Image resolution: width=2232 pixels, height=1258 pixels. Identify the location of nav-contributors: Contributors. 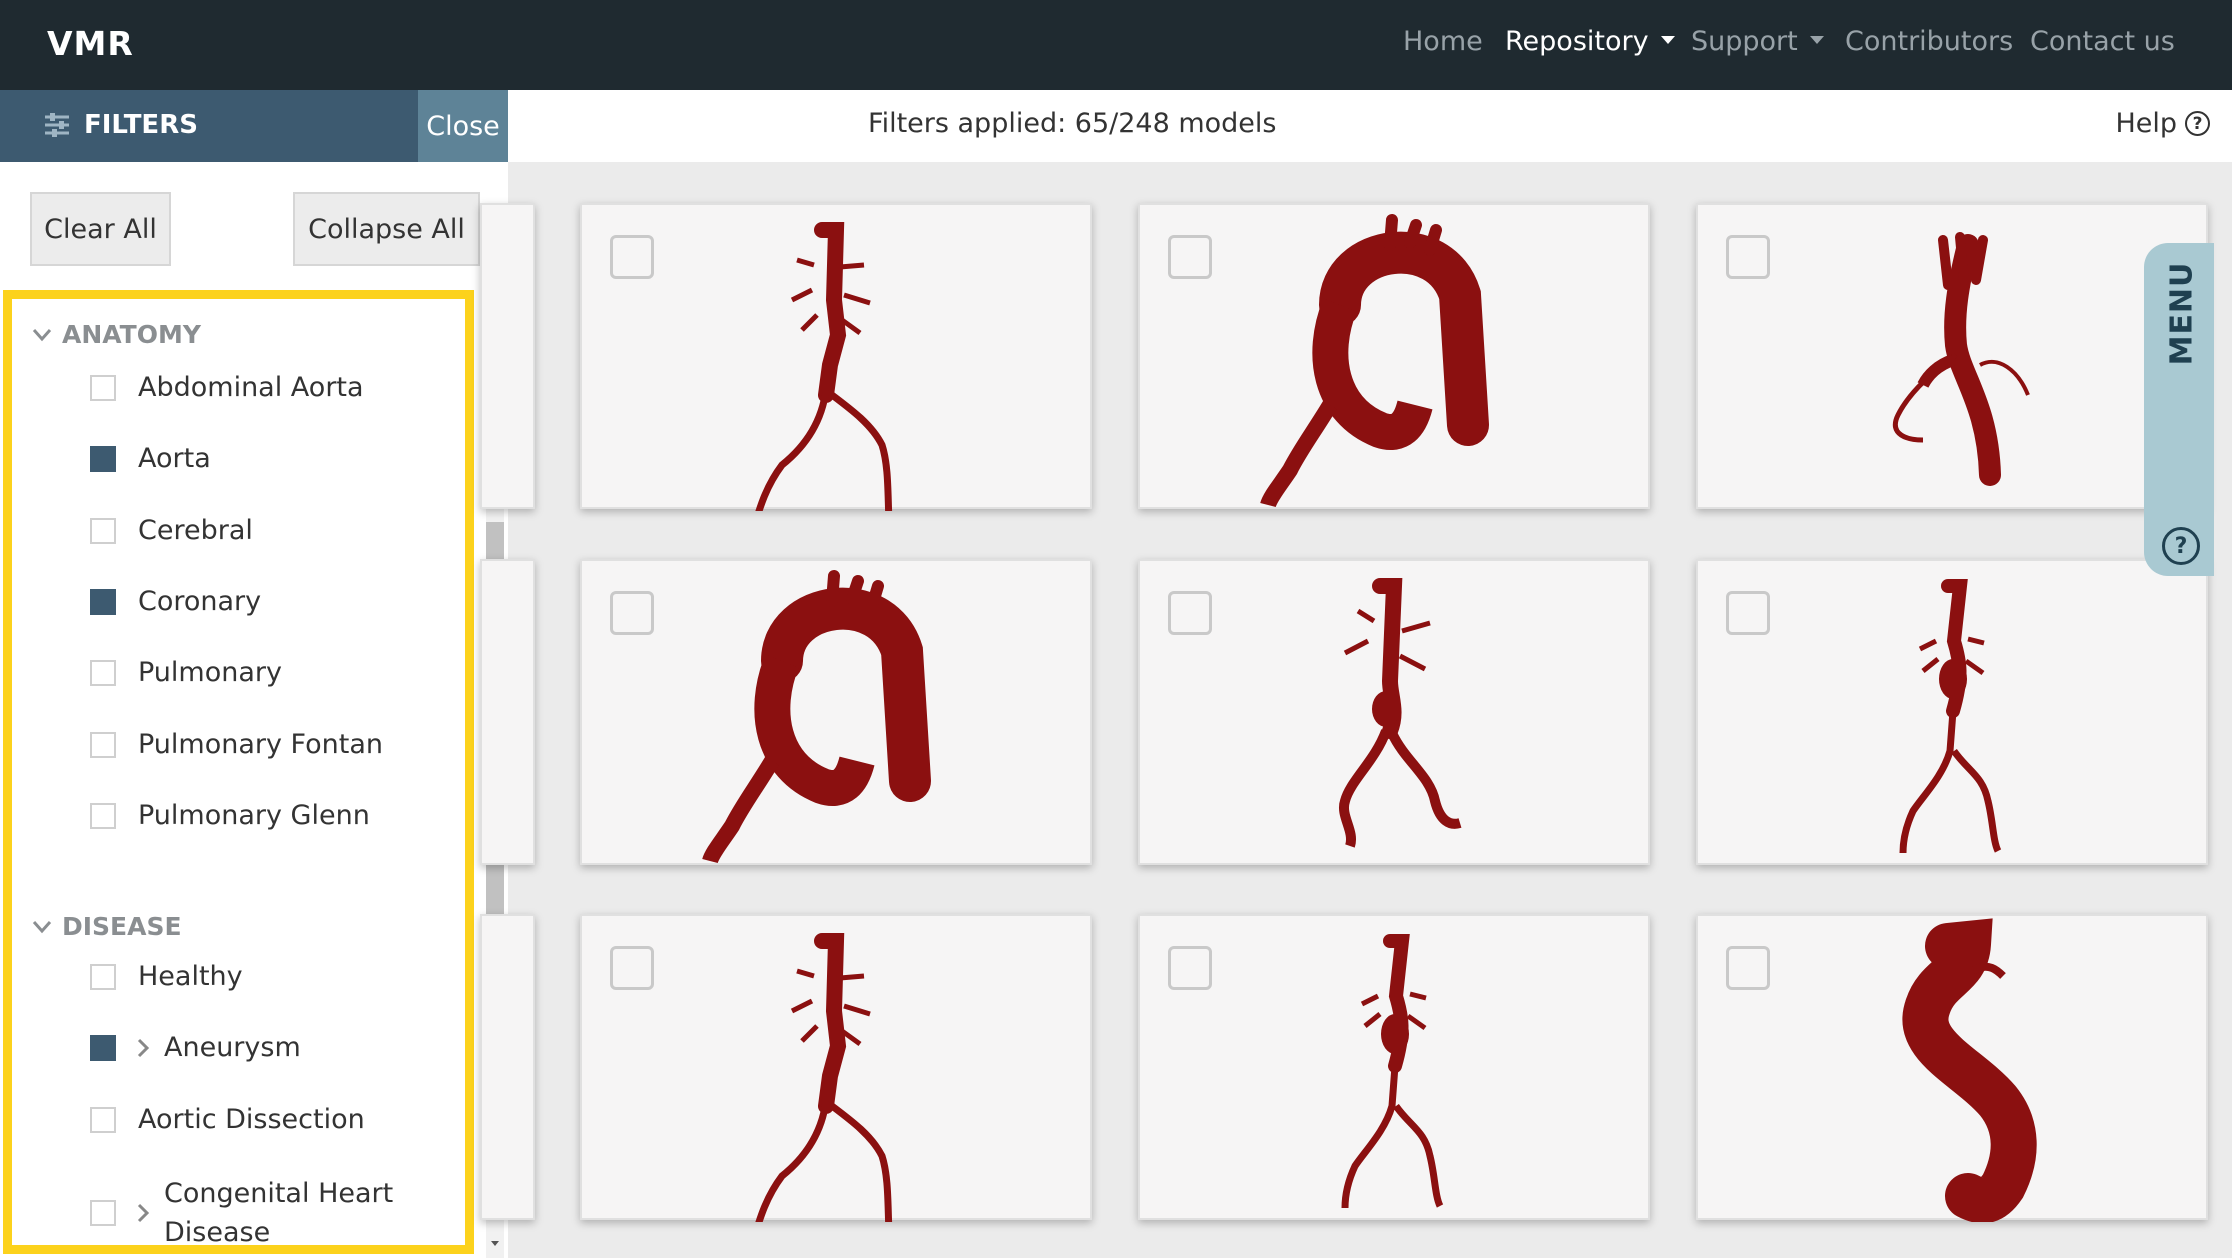
(1929, 41).